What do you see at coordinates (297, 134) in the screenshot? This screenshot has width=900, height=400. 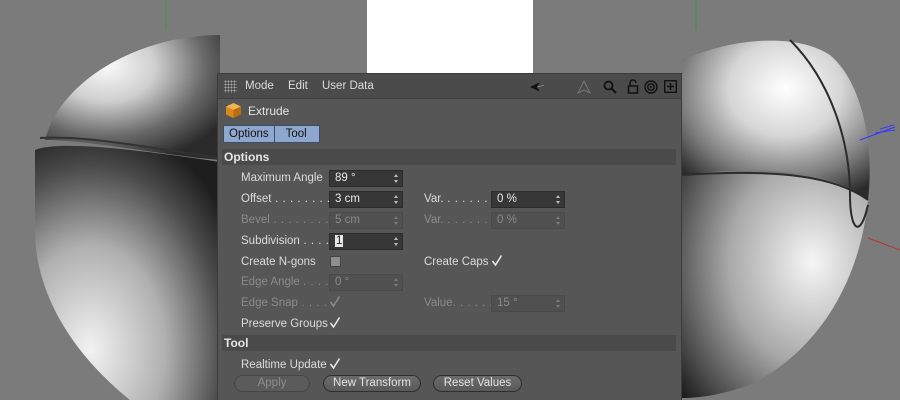 I see `tab-tool: Tool` at bounding box center [297, 134].